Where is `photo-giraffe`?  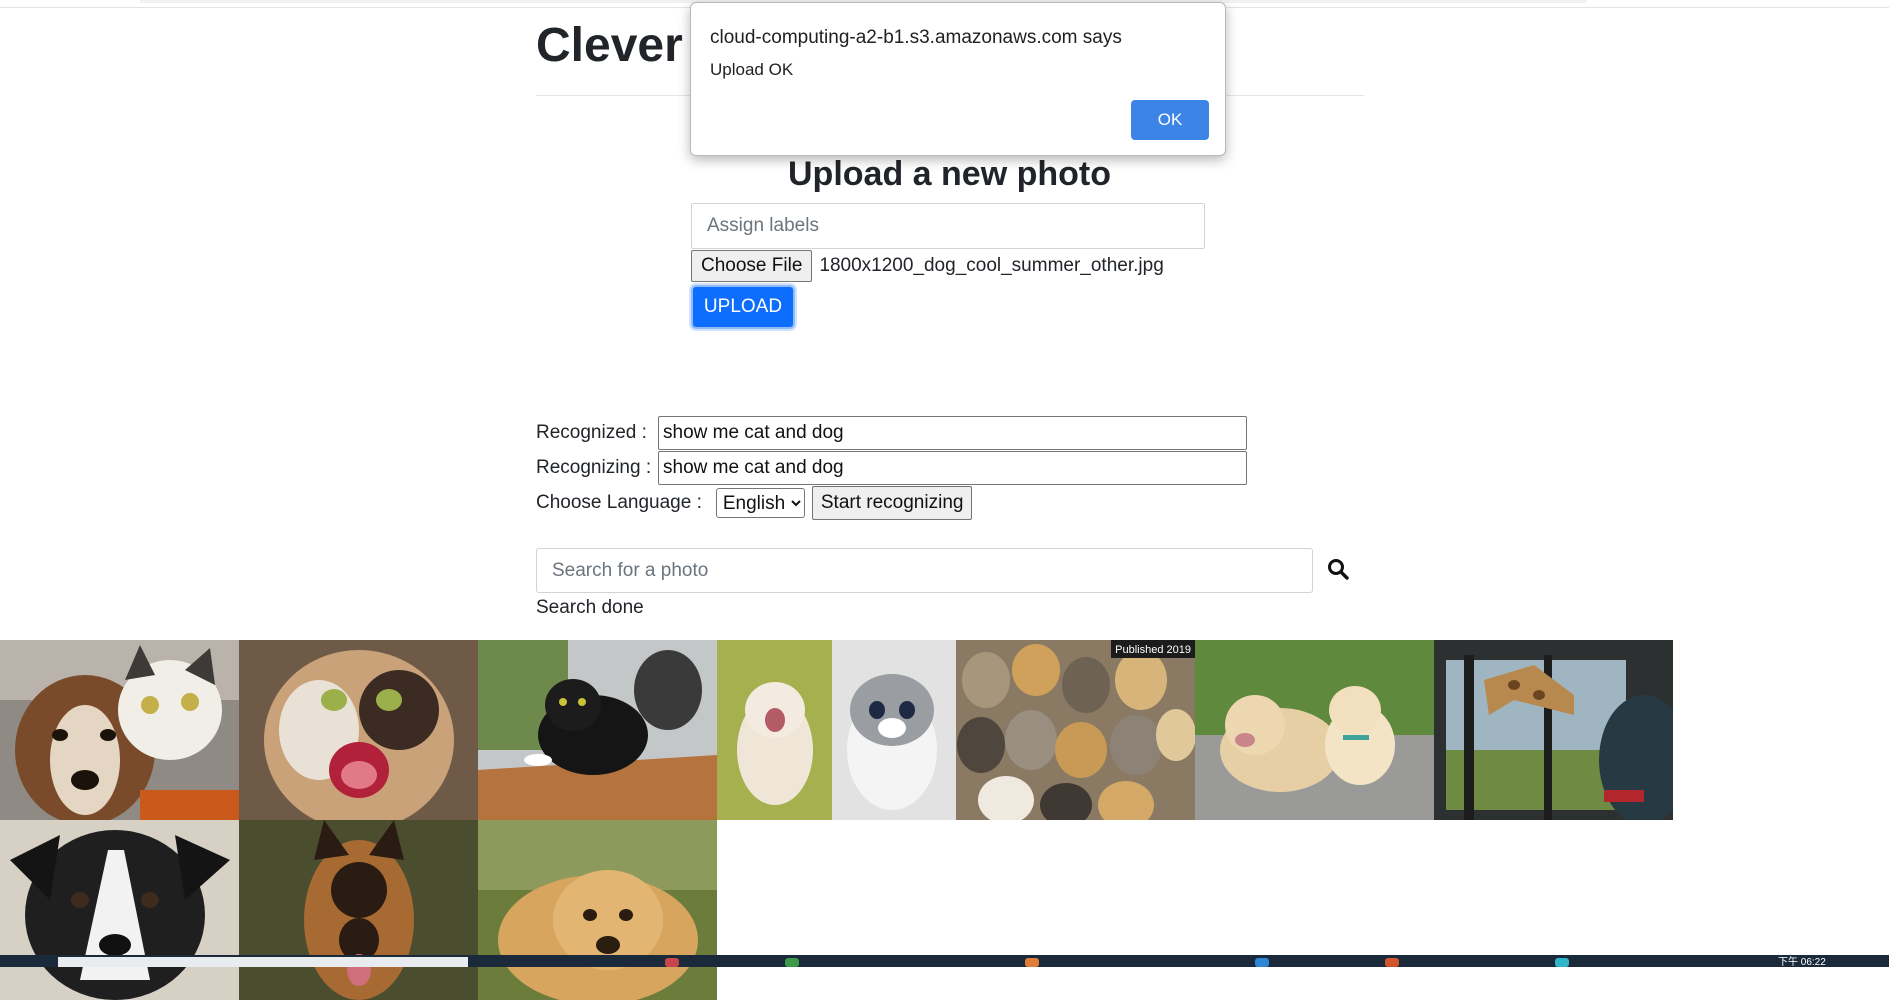
photo-giraffe is located at coordinates (1553, 730).